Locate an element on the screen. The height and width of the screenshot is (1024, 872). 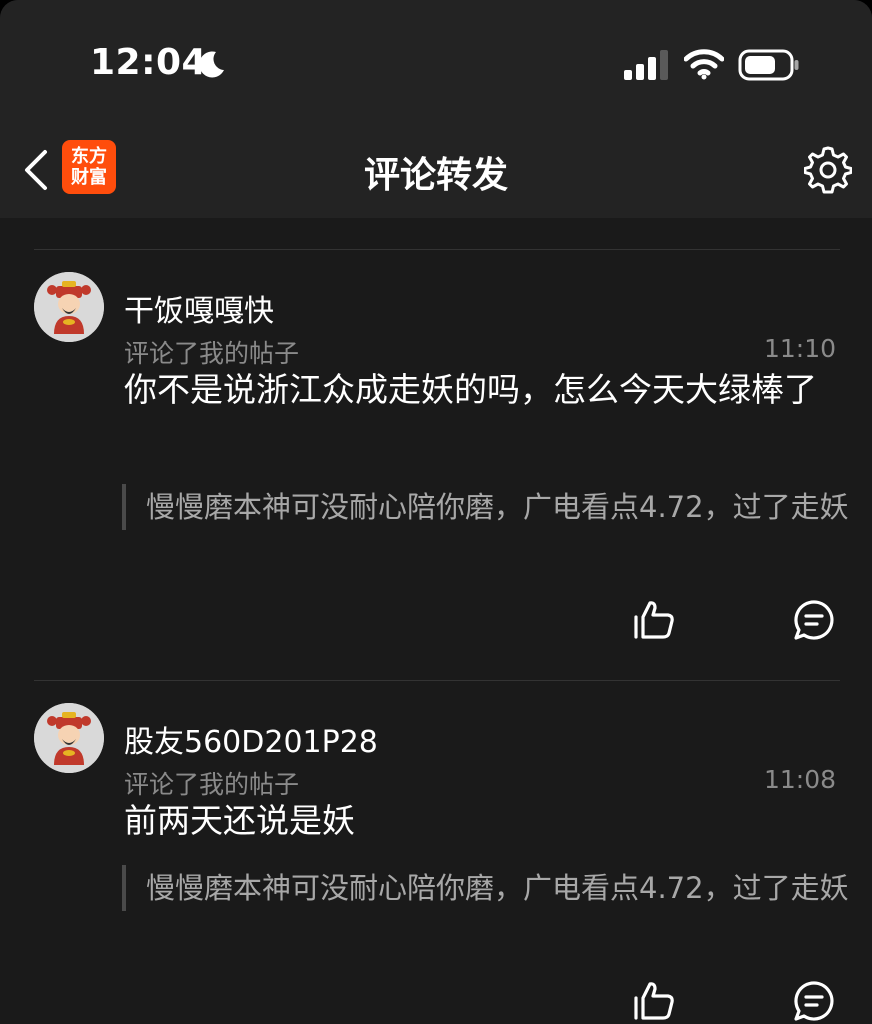
comment-text: 前两天还说是妖 is located at coordinates (239, 820).